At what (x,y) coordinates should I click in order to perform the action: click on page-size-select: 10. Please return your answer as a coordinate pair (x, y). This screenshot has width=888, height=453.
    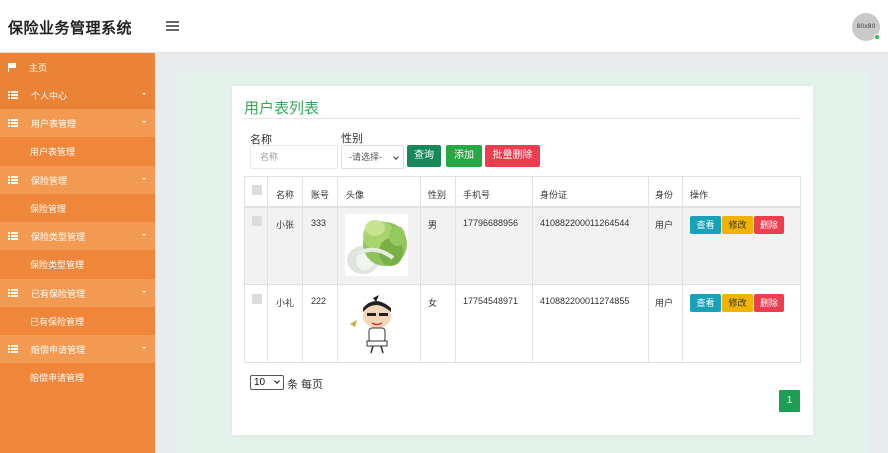
    Looking at the image, I should click on (267, 382).